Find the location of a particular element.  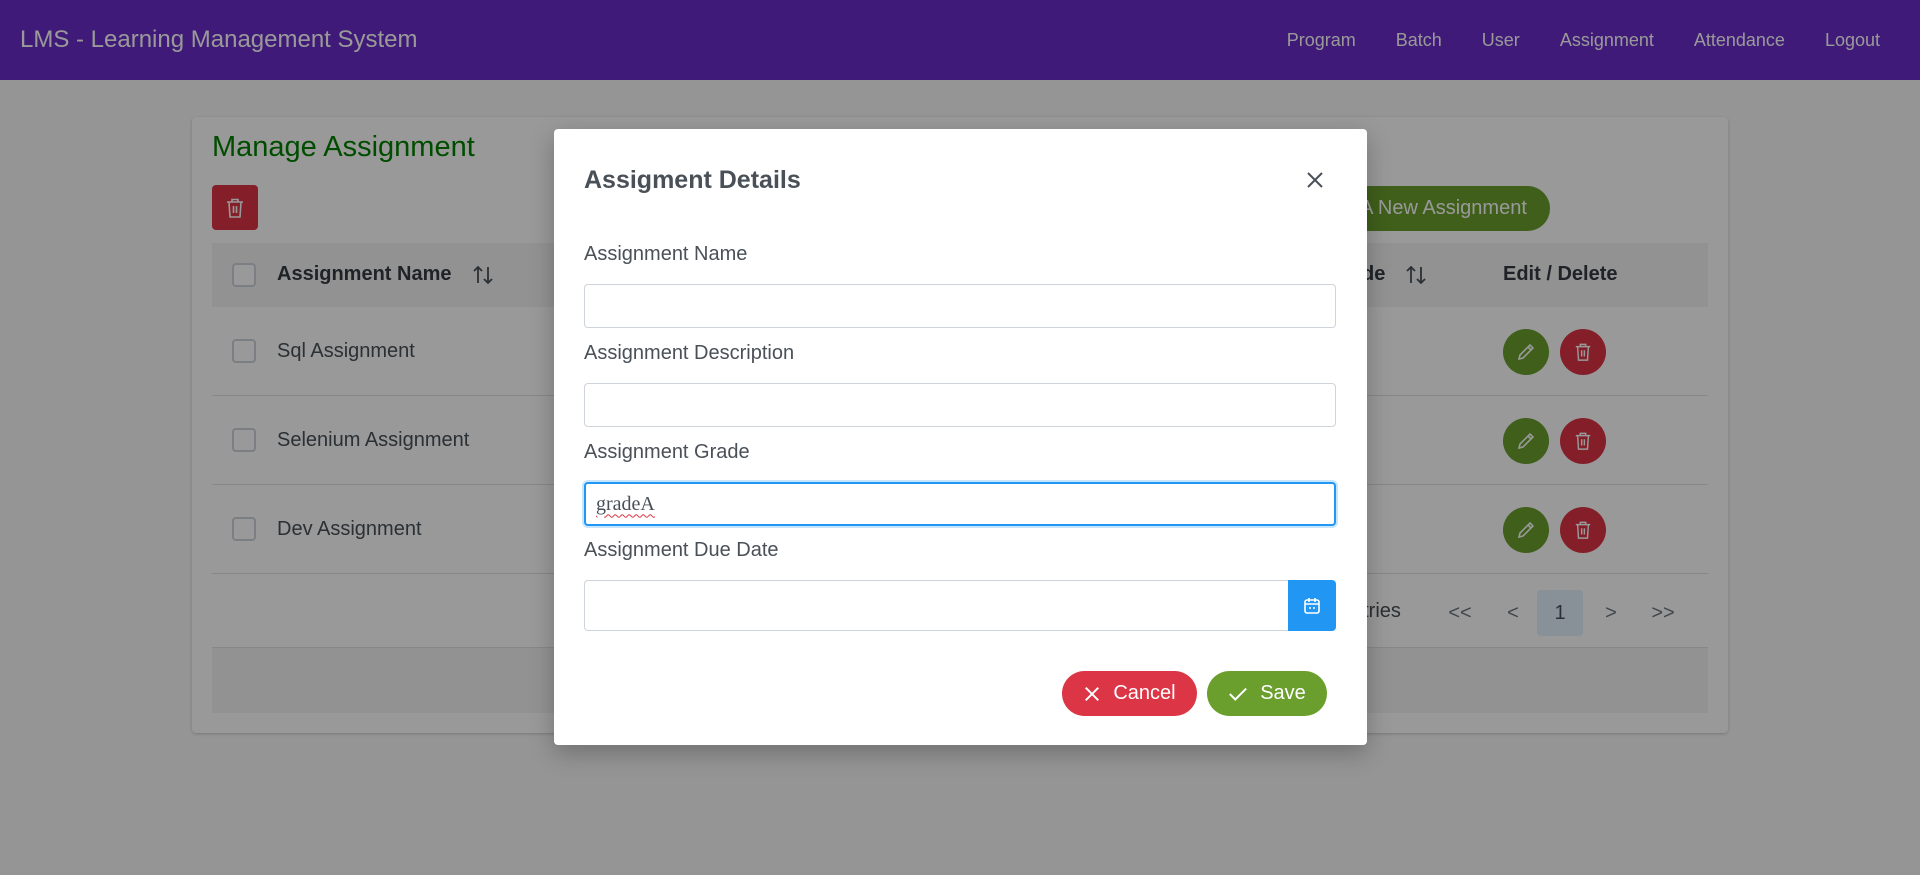

due-date-picker is located at coordinates (960, 605).